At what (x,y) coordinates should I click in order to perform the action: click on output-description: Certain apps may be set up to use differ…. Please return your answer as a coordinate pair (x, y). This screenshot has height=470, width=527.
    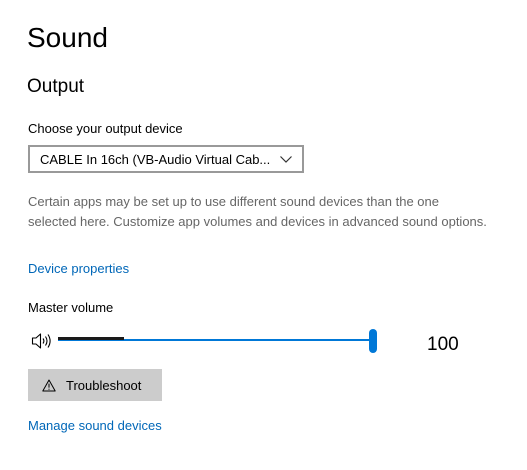
    Looking at the image, I should click on (257, 211).